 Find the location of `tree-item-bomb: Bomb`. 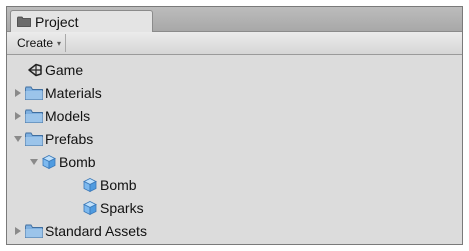

tree-item-bomb: Bomb is located at coordinates (109, 185).